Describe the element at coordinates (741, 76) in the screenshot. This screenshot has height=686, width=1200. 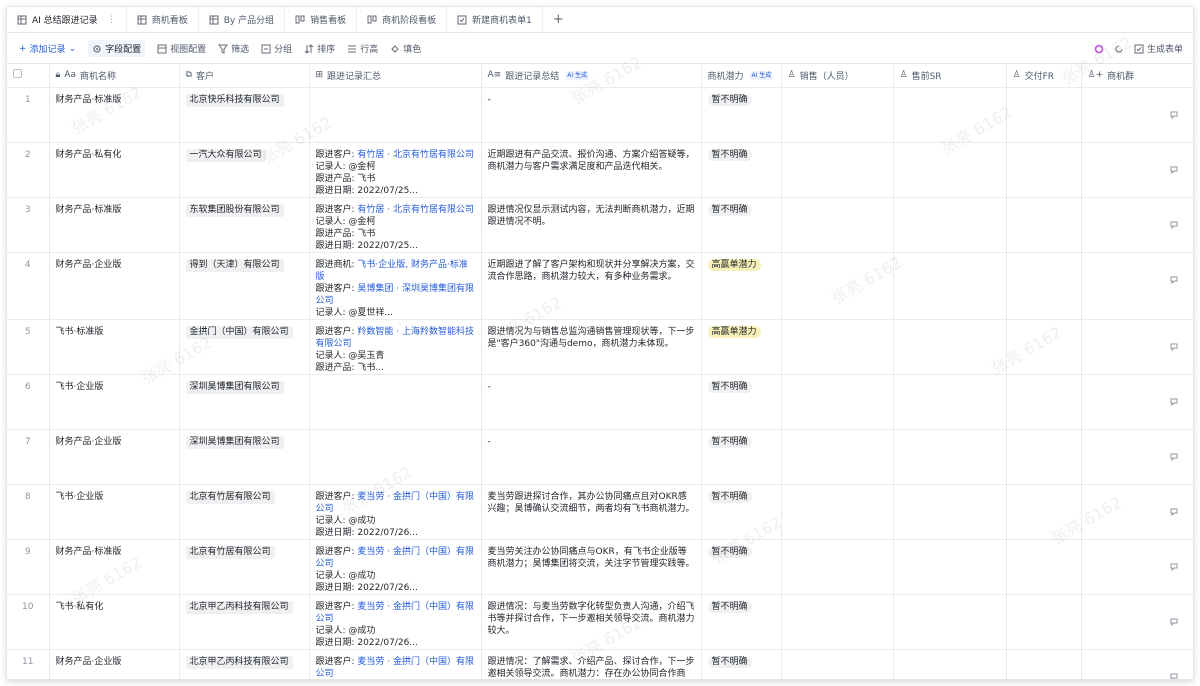
I see `column-header-potential: 商机潜力 AI 生成` at that location.